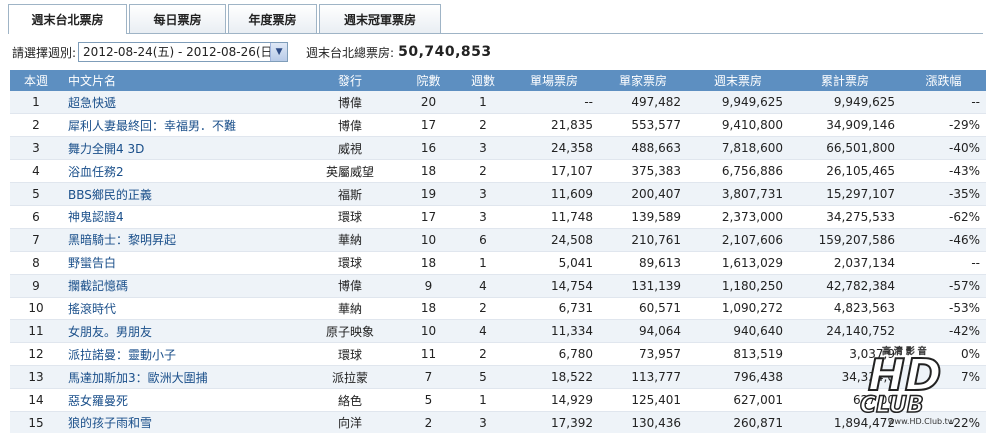 This screenshot has height=433, width=991. What do you see at coordinates (177, 18) in the screenshot?
I see `tab-daily: 每日票房` at bounding box center [177, 18].